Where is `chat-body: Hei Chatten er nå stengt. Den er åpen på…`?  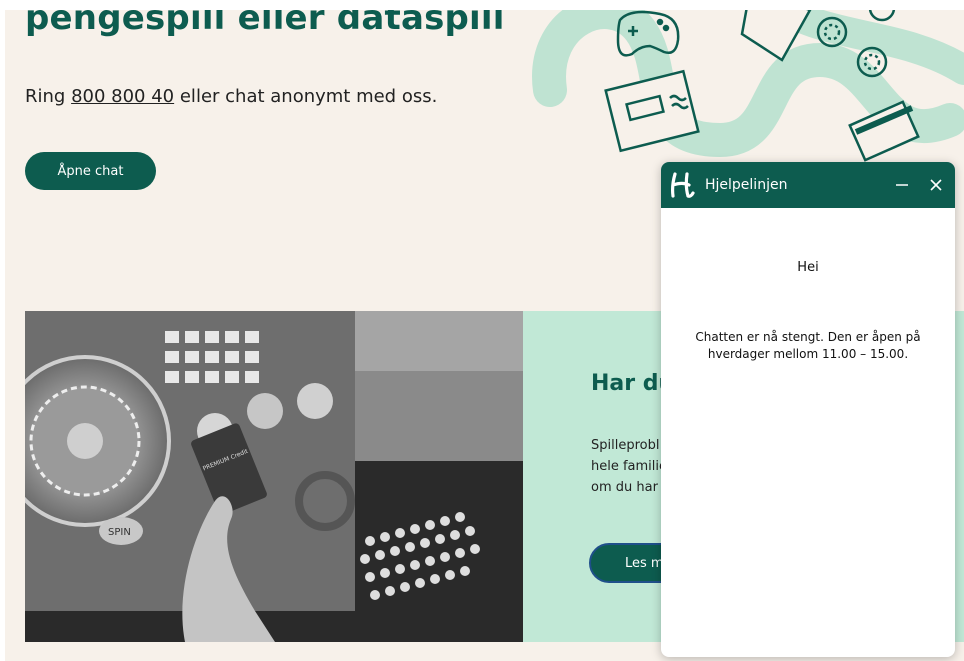
chat-body: Hei Chatten er nå stengt. Den er åpen på… is located at coordinates (808, 311).